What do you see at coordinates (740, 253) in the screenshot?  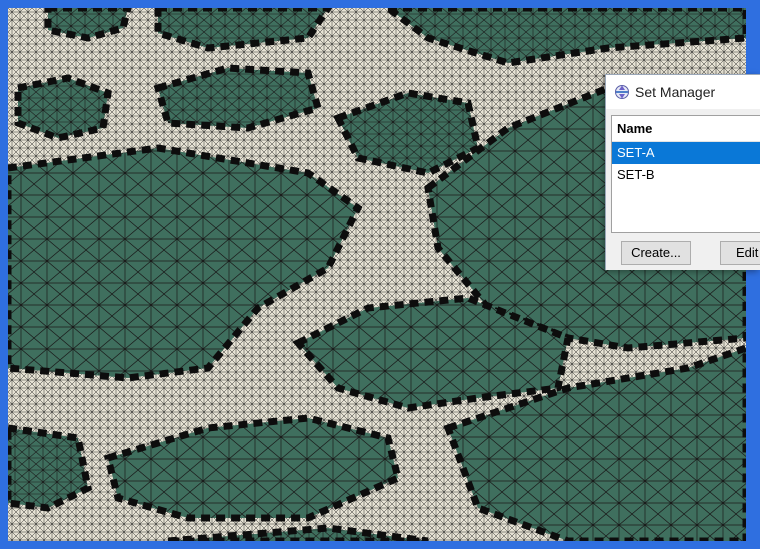 I see `edit-button: Edit` at bounding box center [740, 253].